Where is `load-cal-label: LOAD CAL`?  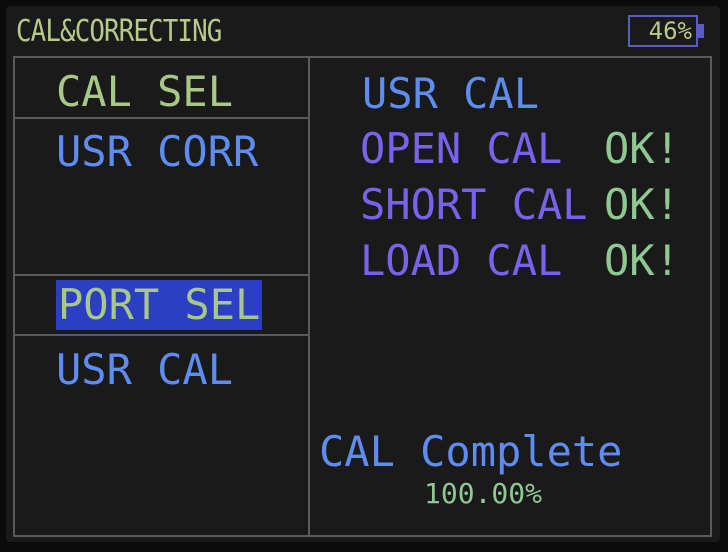
load-cal-label: LOAD CAL is located at coordinates (461, 260).